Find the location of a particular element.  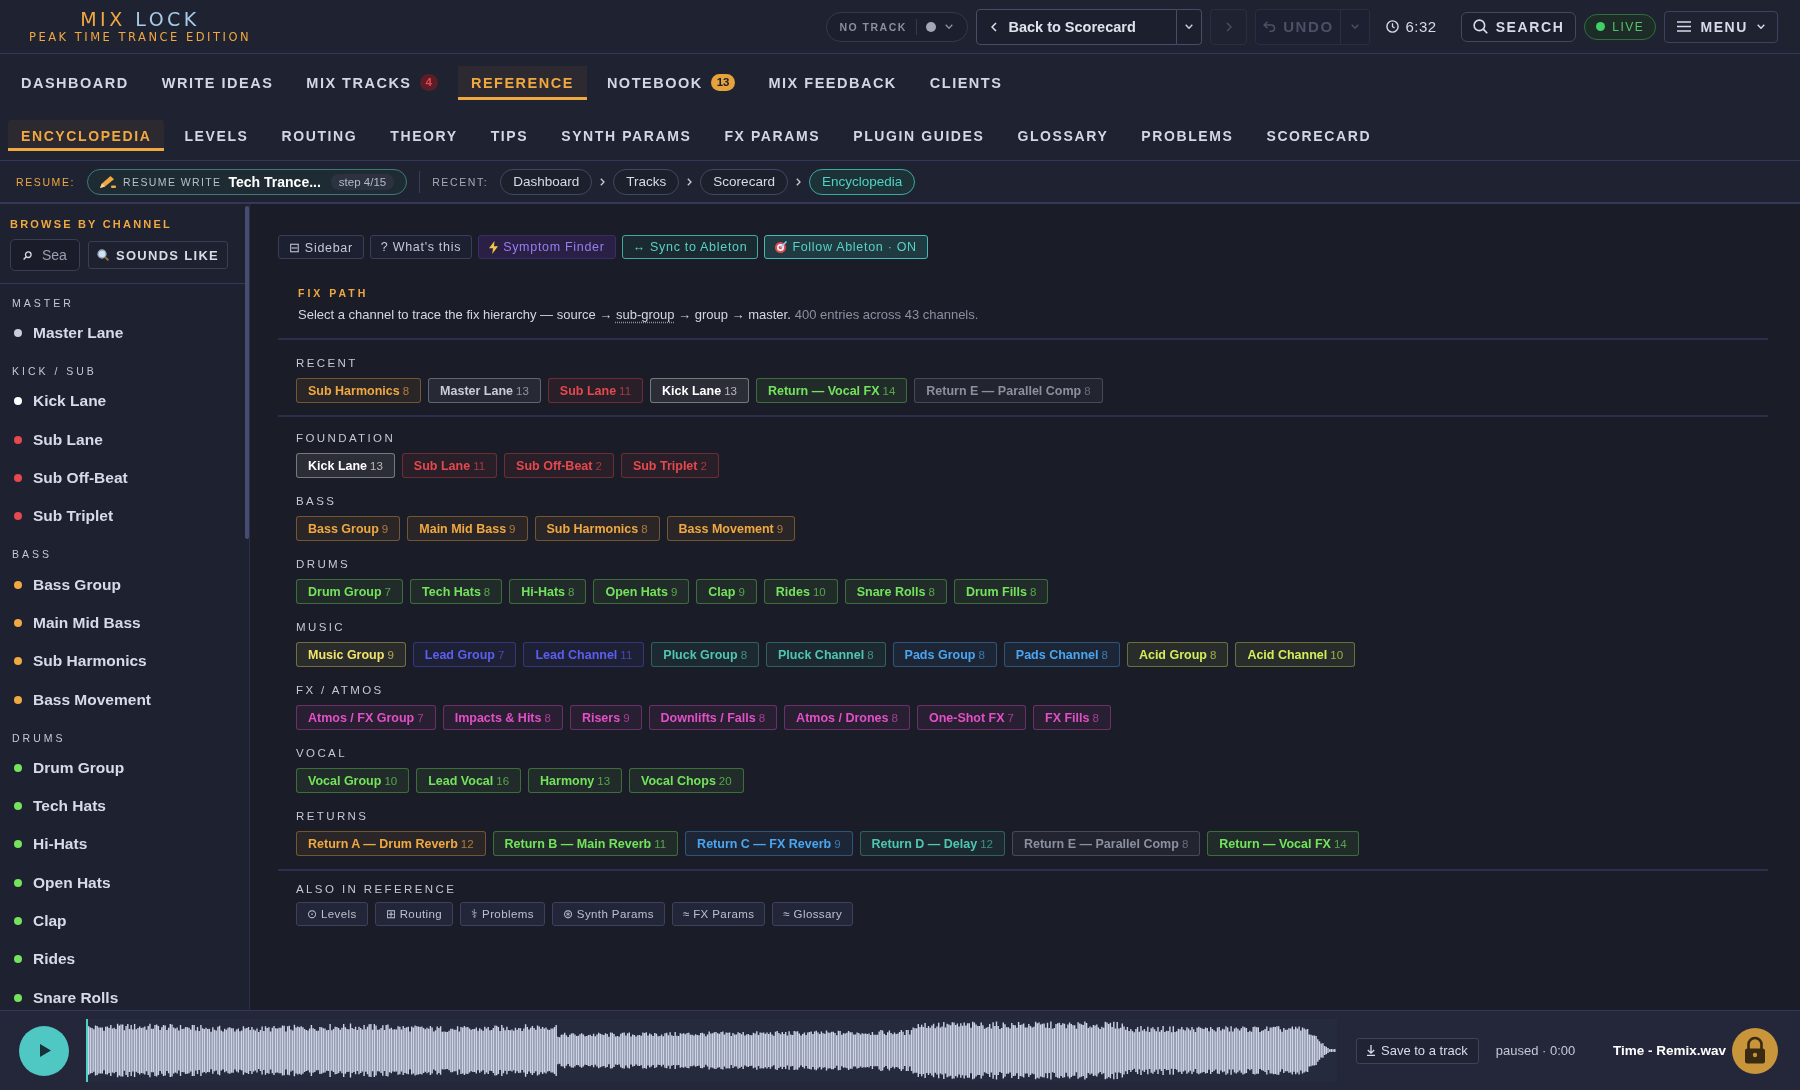

channel-chip: Sub Harmonics 8 is located at coordinates (597, 528).